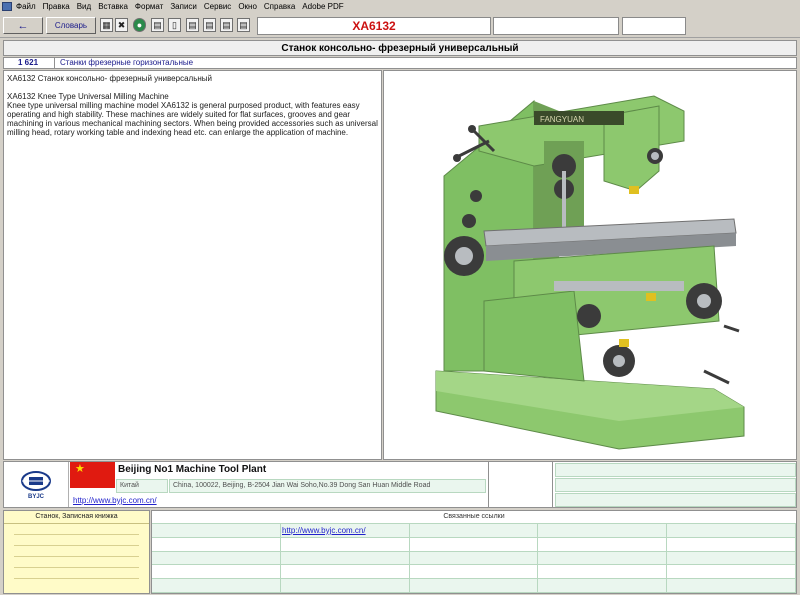 The height and width of the screenshot is (595, 800). I want to click on china-flag-icon: ★, so click(92, 475).